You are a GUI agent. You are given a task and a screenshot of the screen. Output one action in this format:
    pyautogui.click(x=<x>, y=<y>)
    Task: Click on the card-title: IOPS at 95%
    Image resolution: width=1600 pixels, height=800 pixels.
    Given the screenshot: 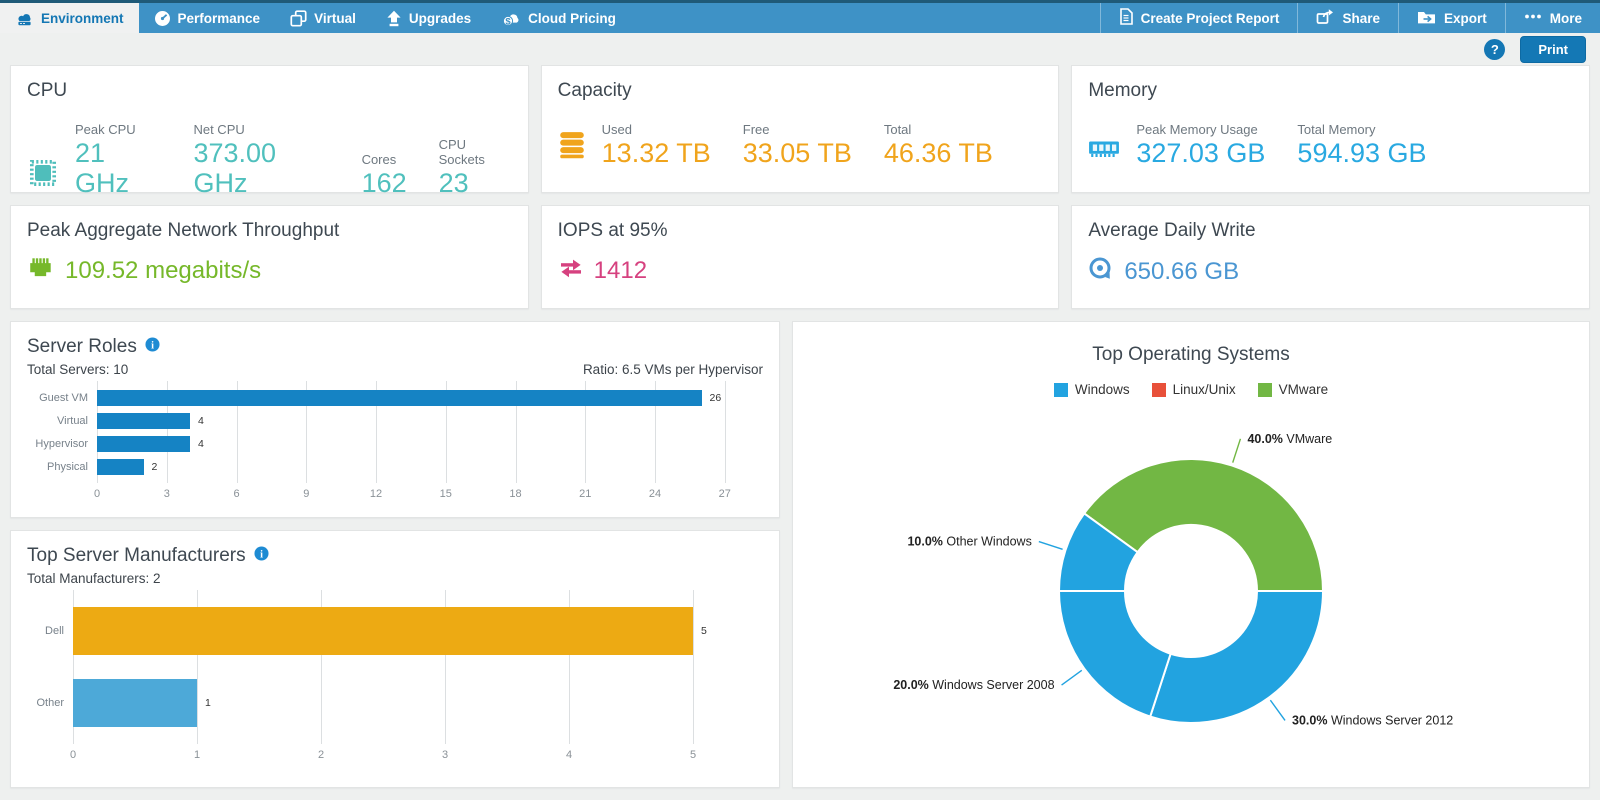 What is the action you would take?
    pyautogui.click(x=612, y=230)
    